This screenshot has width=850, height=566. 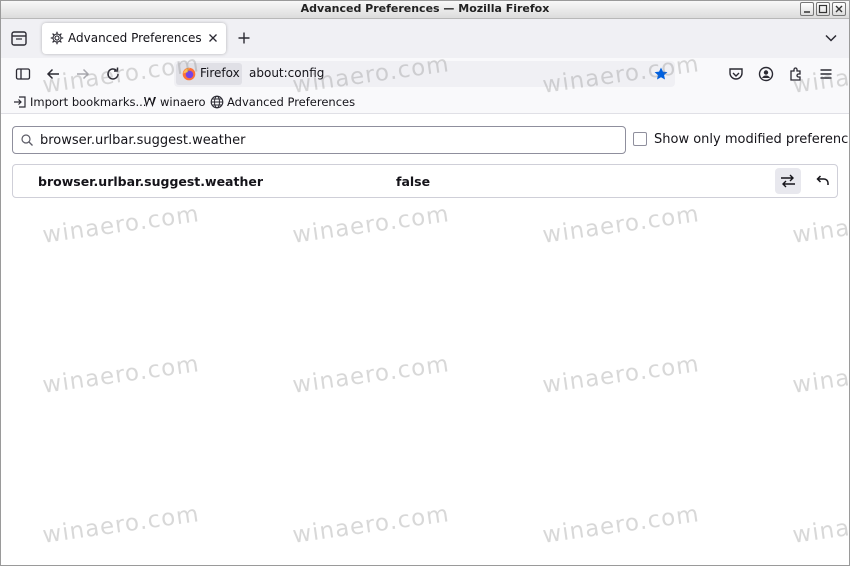 I want to click on pocket-icon, so click(x=736, y=74).